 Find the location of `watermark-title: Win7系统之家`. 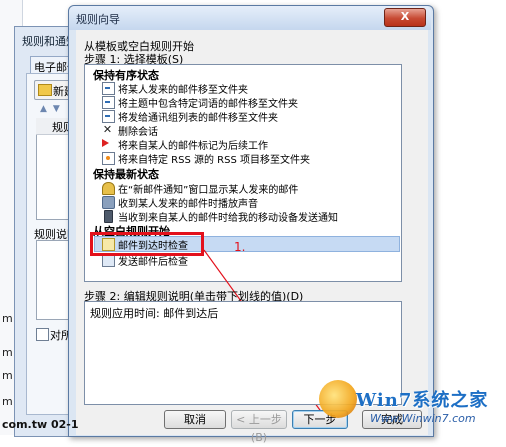

watermark-title: Win7系统之家 is located at coordinates (422, 400).